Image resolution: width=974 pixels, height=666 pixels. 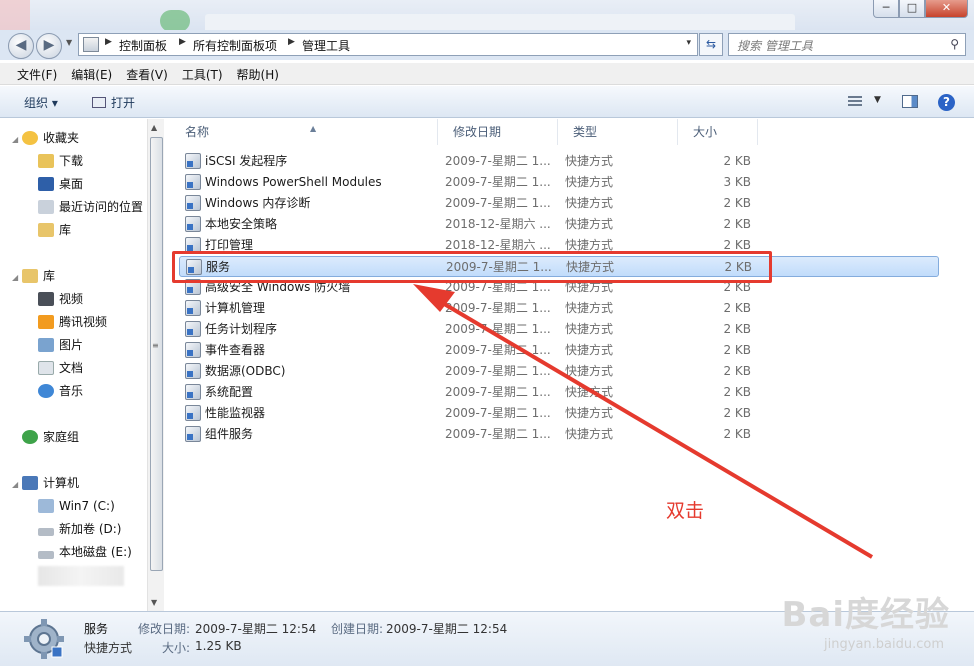 What do you see at coordinates (357, 629) in the screenshot?
I see `created-label: 创建日期:` at bounding box center [357, 629].